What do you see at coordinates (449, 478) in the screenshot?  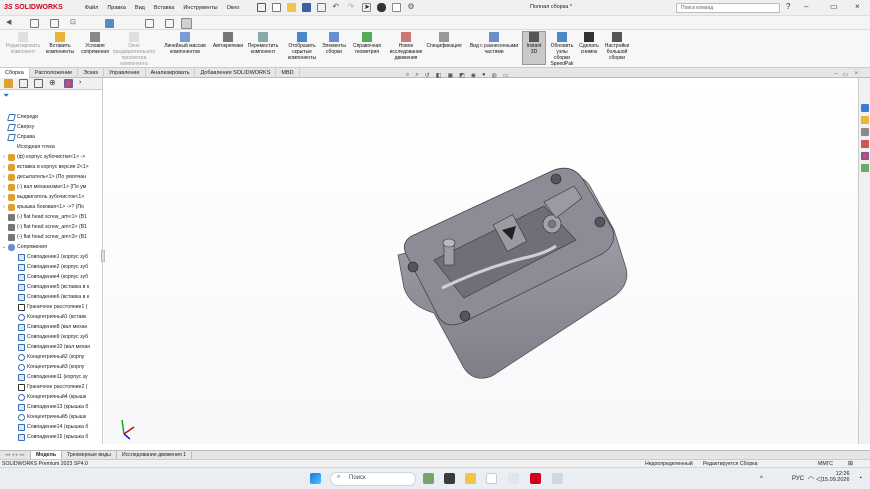 I see `task-view-icon` at bounding box center [449, 478].